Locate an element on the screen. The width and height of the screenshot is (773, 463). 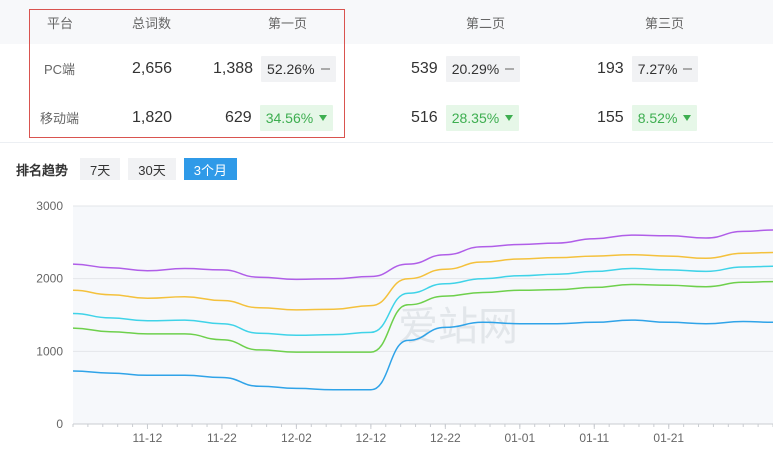
y-tick-label: 3000 is located at coordinates (49, 206).